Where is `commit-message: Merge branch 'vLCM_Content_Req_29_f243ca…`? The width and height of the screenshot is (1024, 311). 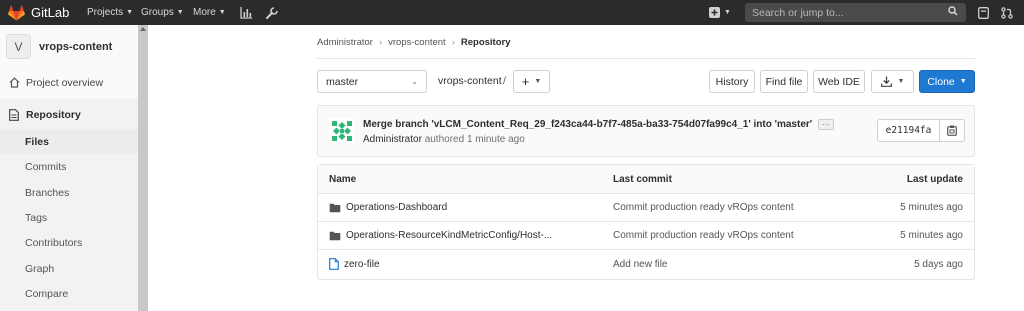
commit-message: Merge branch 'vLCM_Content_Req_29_f243ca… is located at coordinates (588, 125).